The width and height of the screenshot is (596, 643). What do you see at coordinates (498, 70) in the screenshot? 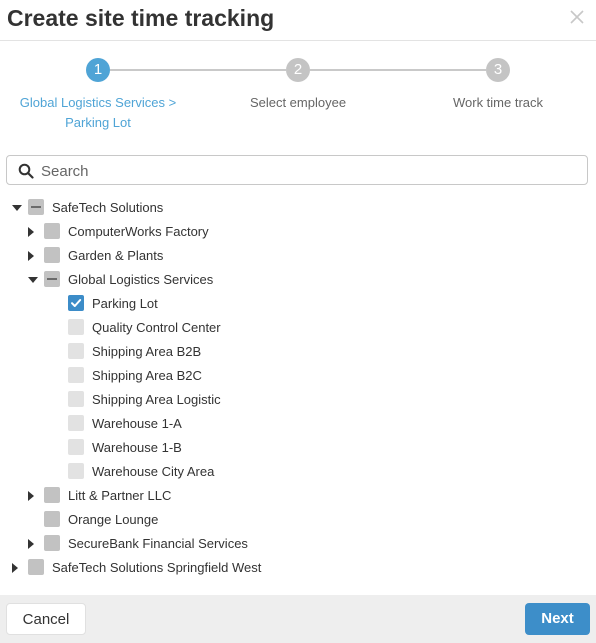
I see `step-number: 3` at bounding box center [498, 70].